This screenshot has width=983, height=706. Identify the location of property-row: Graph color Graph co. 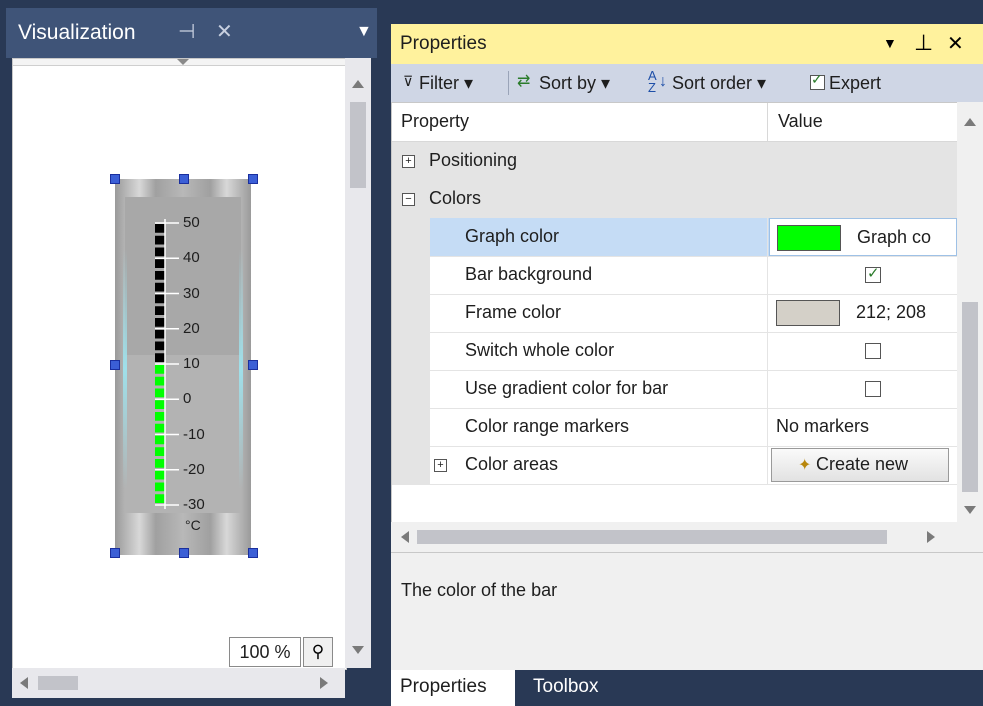
(675, 237).